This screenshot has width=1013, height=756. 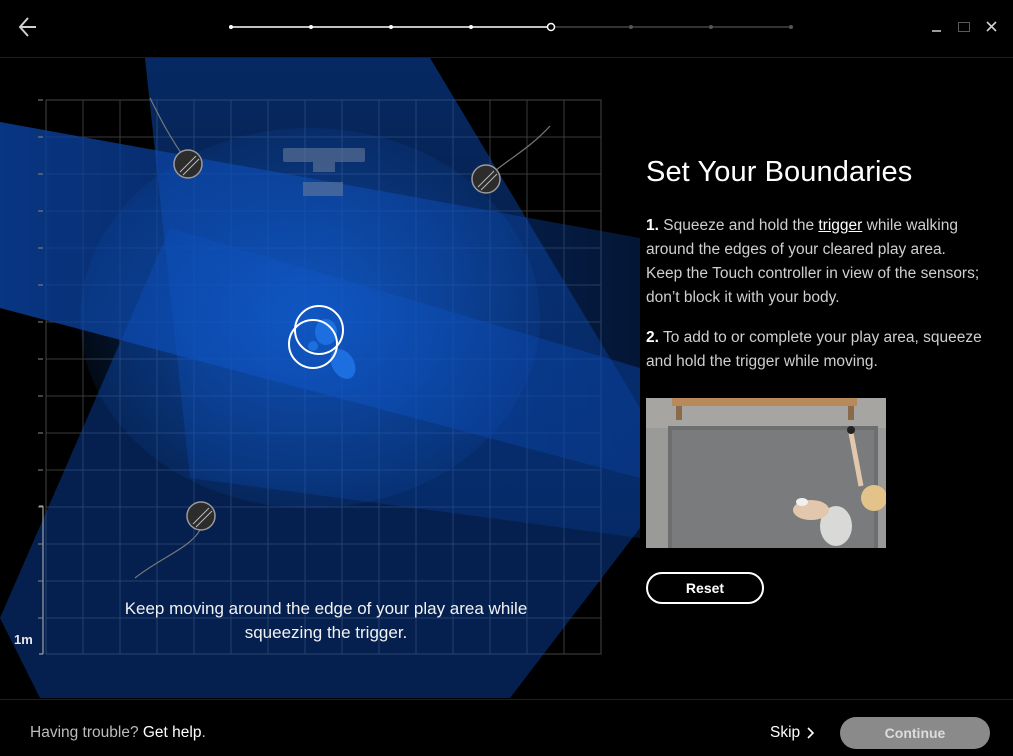 I want to click on help-period: ., so click(x=203, y=732).